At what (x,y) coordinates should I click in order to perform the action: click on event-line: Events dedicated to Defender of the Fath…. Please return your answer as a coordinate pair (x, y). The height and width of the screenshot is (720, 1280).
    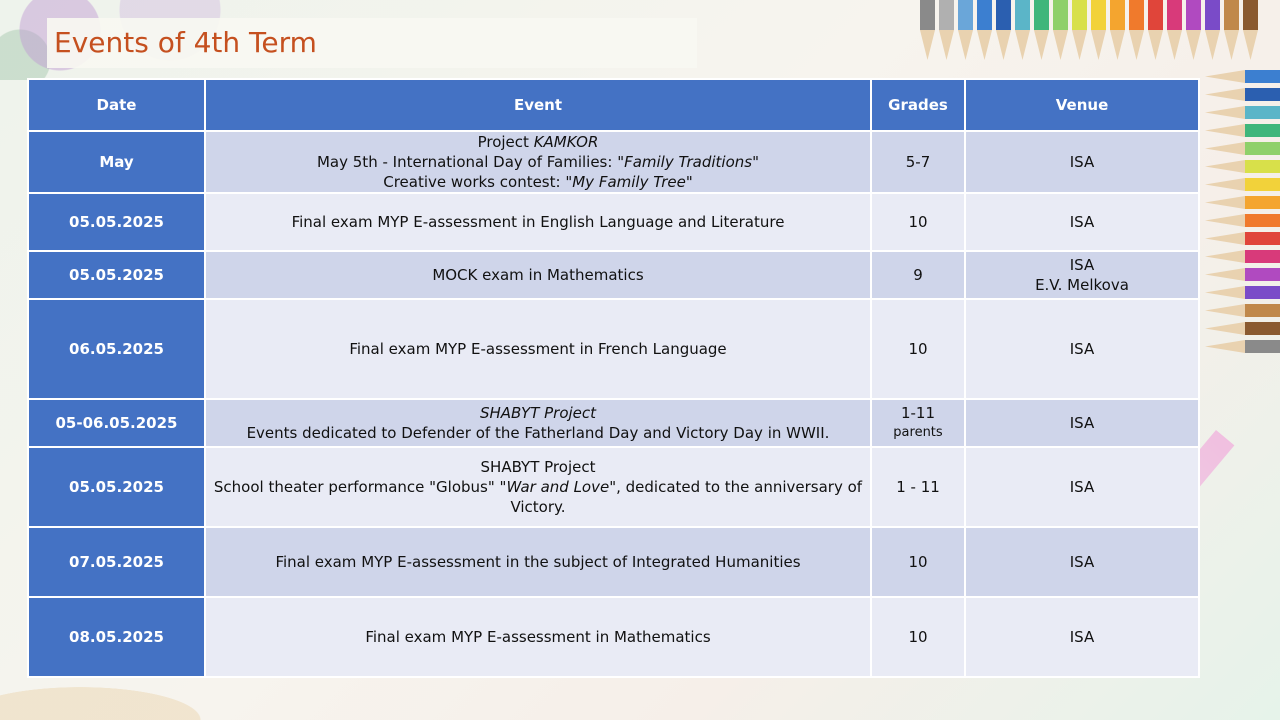
    Looking at the image, I should click on (538, 433).